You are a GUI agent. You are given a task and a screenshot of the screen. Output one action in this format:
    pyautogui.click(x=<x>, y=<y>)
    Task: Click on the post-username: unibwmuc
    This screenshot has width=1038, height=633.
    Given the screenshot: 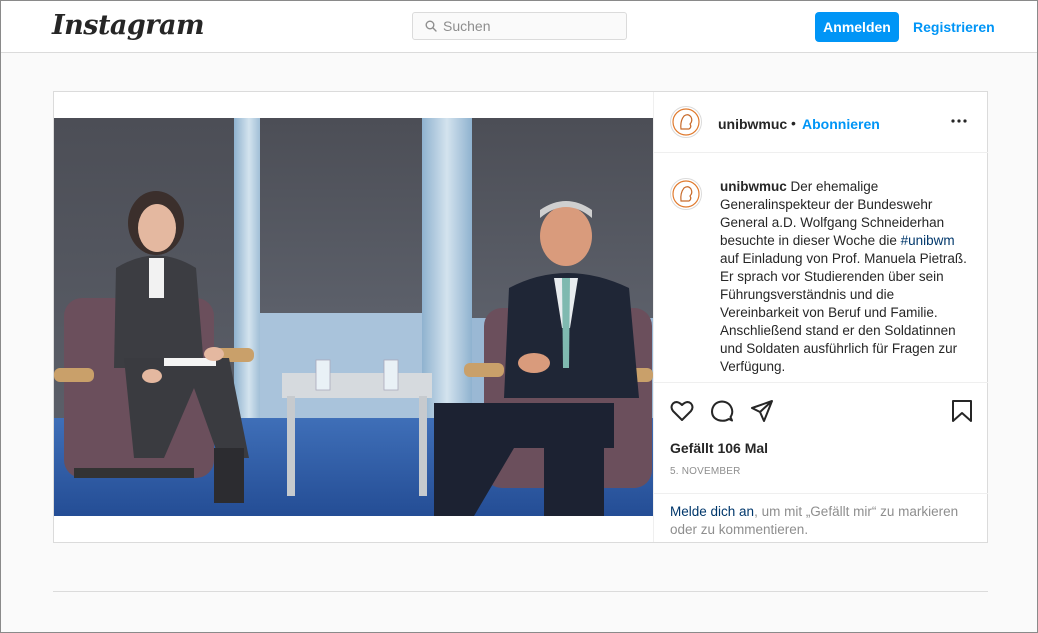 What is the action you would take?
    pyautogui.click(x=752, y=124)
    